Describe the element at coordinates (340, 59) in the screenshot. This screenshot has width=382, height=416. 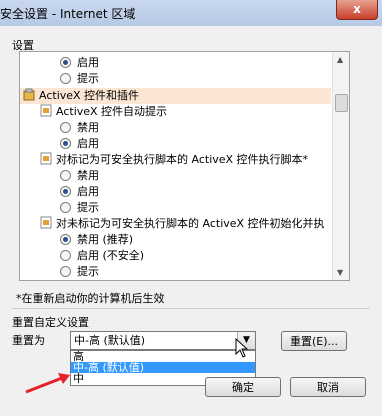
I see `scroll-up-icon: ▲` at that location.